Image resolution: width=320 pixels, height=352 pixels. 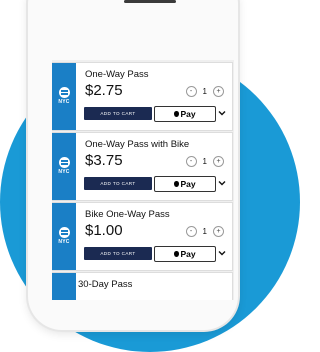 What do you see at coordinates (150, 1) in the screenshot?
I see `phone-speaker` at bounding box center [150, 1].